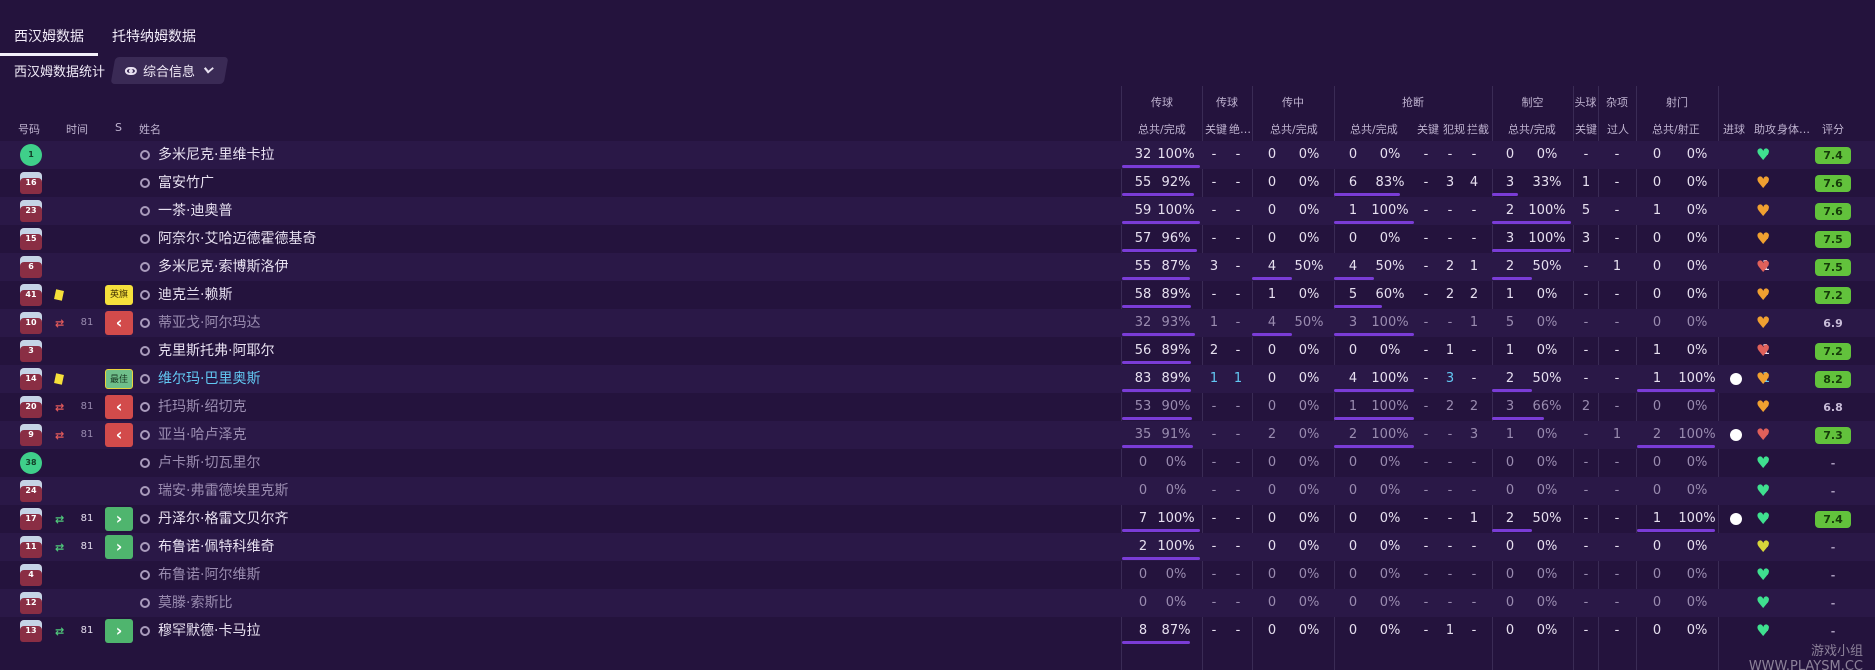 Image resolution: width=1875 pixels, height=670 pixels. Describe the element at coordinates (209, 379) in the screenshot. I see `player-name: 维尔玛·巴里奥斯` at that location.